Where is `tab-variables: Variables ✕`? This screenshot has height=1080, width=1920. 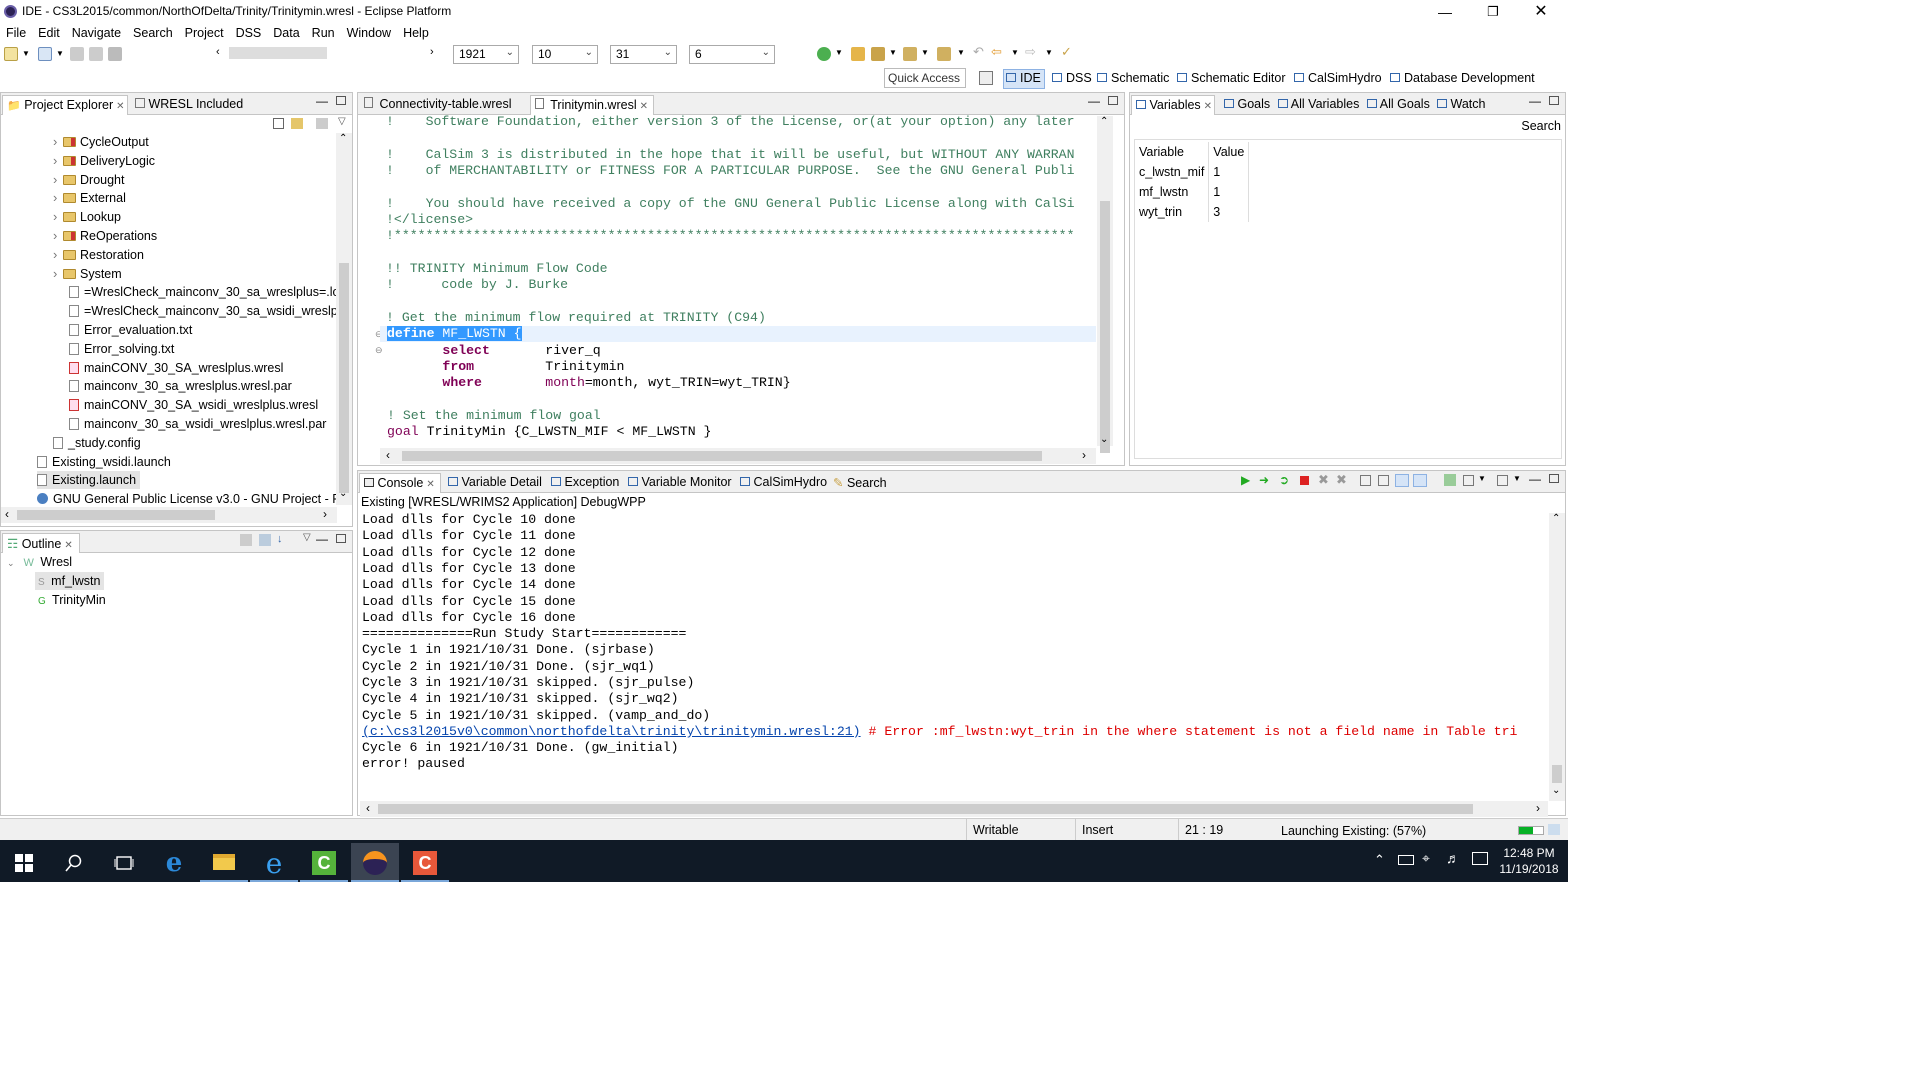
tab-variables: Variables ✕ is located at coordinates (1173, 105).